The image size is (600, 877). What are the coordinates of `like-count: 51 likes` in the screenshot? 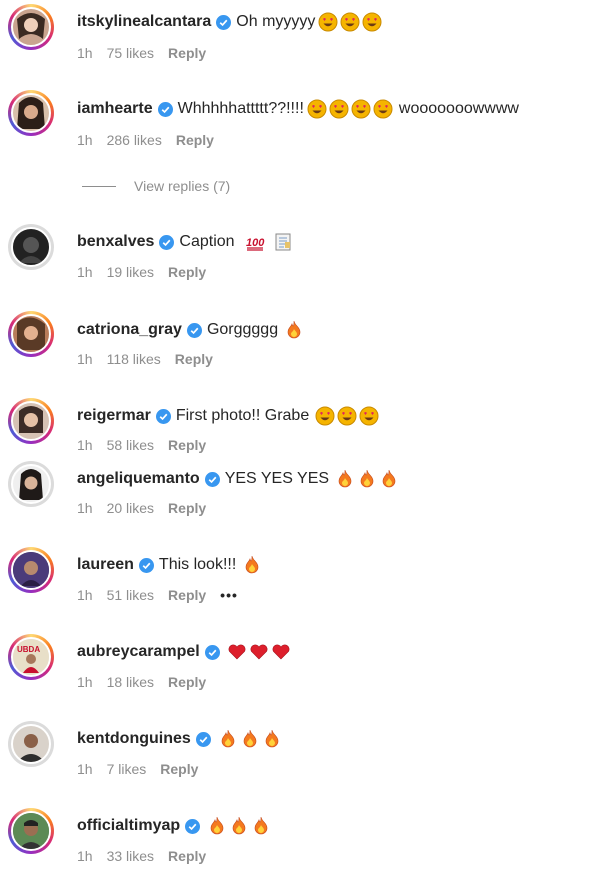 It's located at (130, 595).